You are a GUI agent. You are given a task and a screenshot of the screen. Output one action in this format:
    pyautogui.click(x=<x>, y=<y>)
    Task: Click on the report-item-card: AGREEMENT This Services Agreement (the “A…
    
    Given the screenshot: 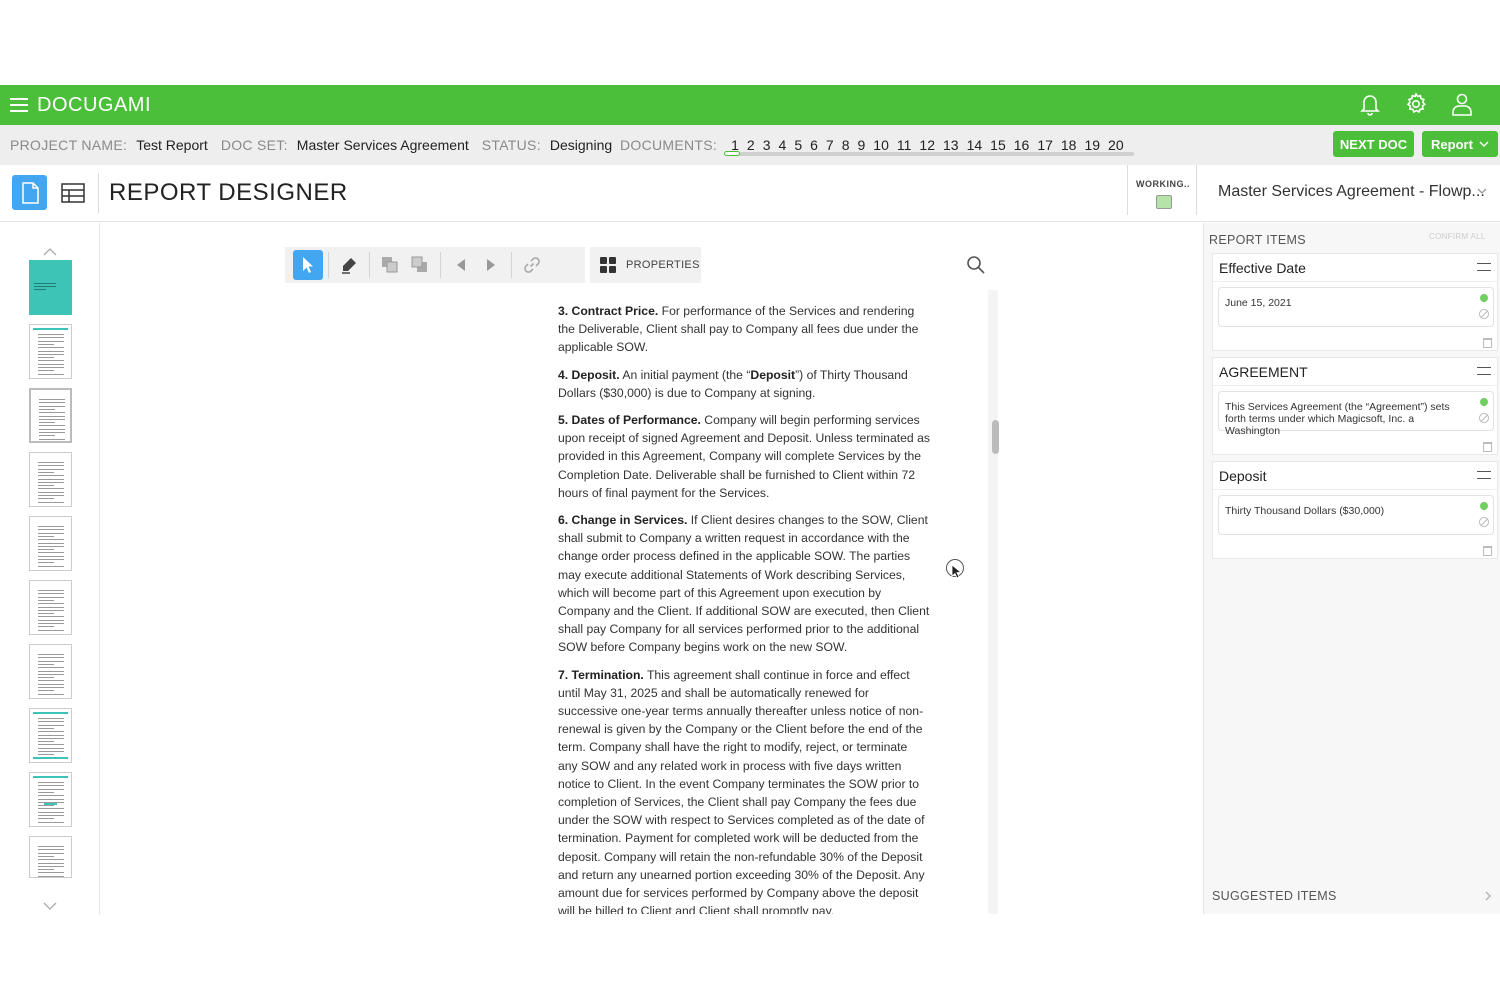 What is the action you would take?
    pyautogui.click(x=1355, y=406)
    